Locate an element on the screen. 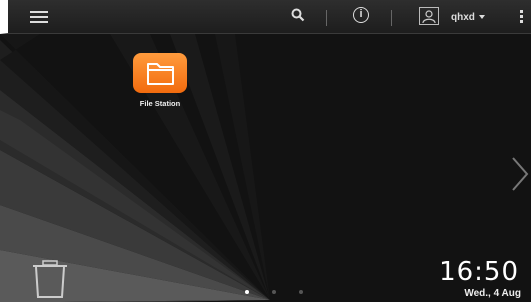  user-icon is located at coordinates (429, 16).